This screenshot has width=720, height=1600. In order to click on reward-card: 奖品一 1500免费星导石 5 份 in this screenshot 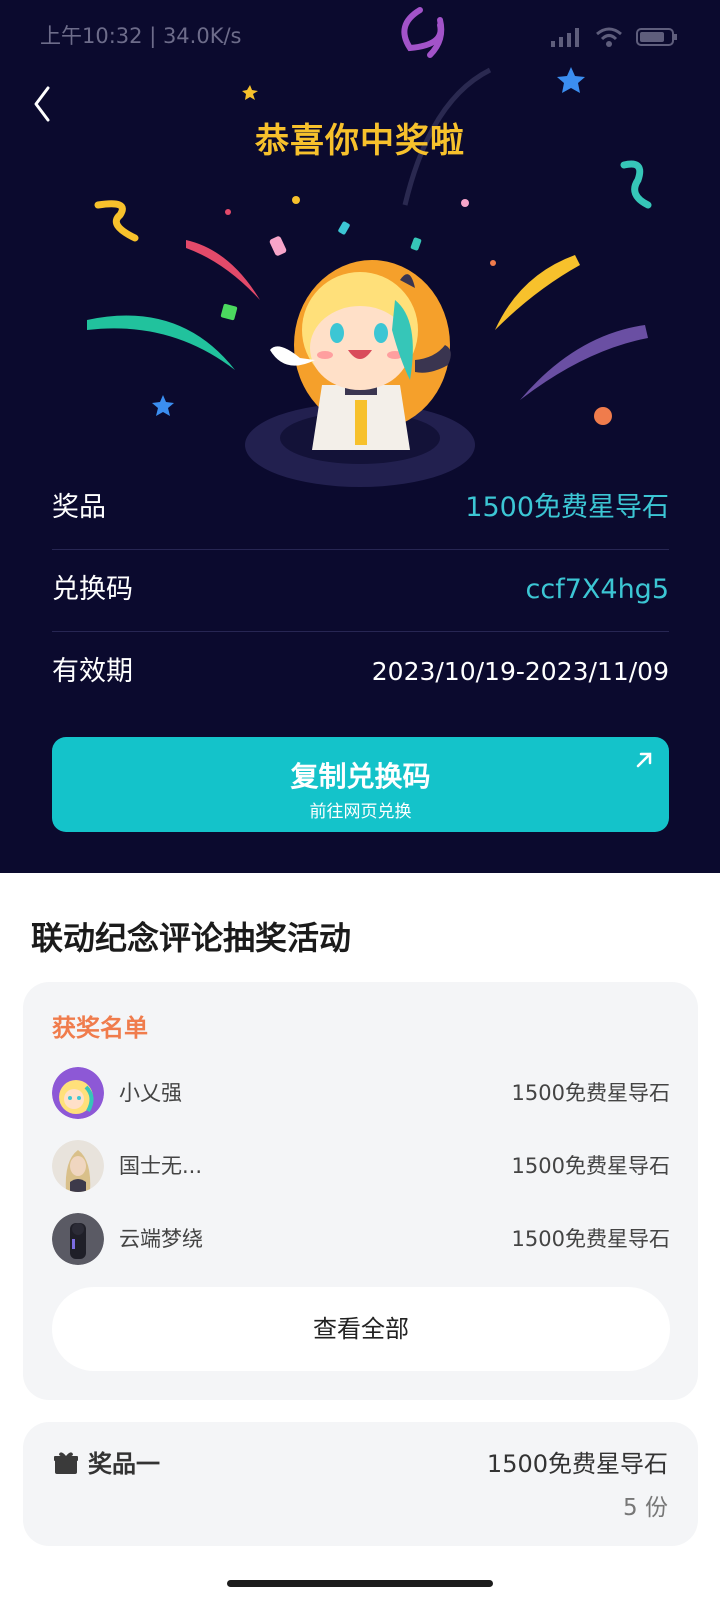, I will do `click(360, 1484)`.